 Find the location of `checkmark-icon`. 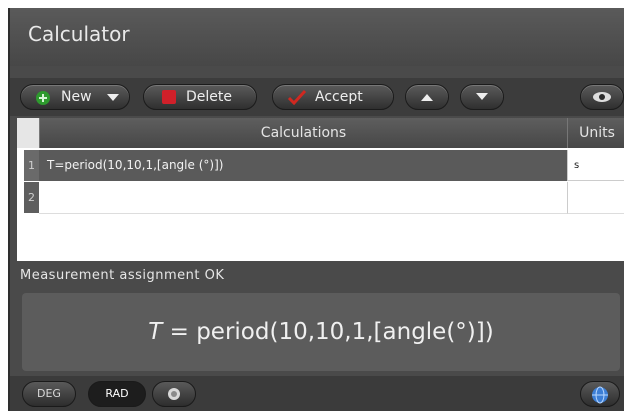

checkmark-icon is located at coordinates (297, 97).